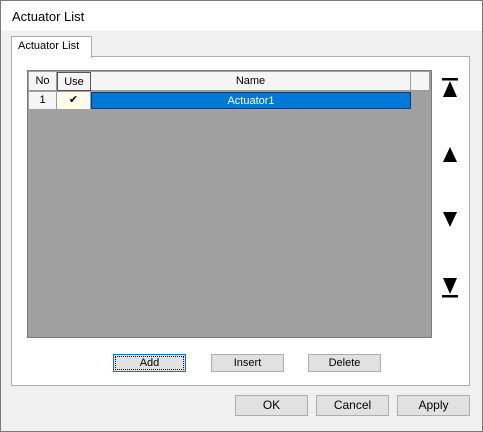 The width and height of the screenshot is (483, 432). I want to click on row-no-cell: 1, so click(43, 100).